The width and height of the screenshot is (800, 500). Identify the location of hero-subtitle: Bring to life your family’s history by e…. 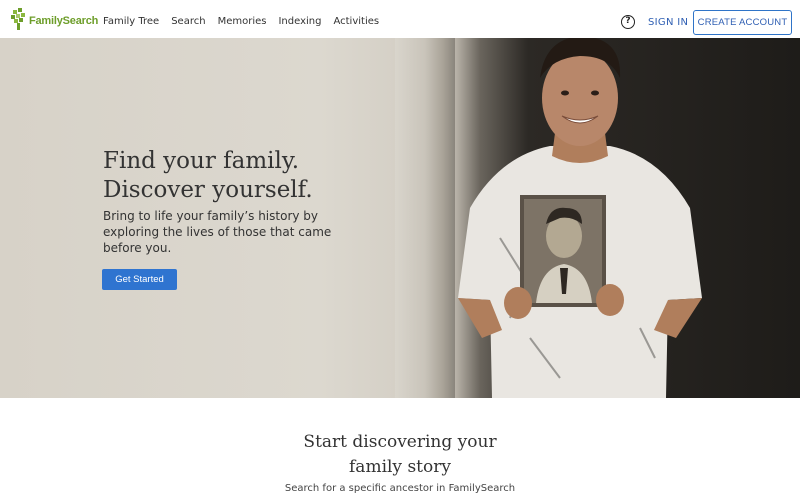
(217, 232).